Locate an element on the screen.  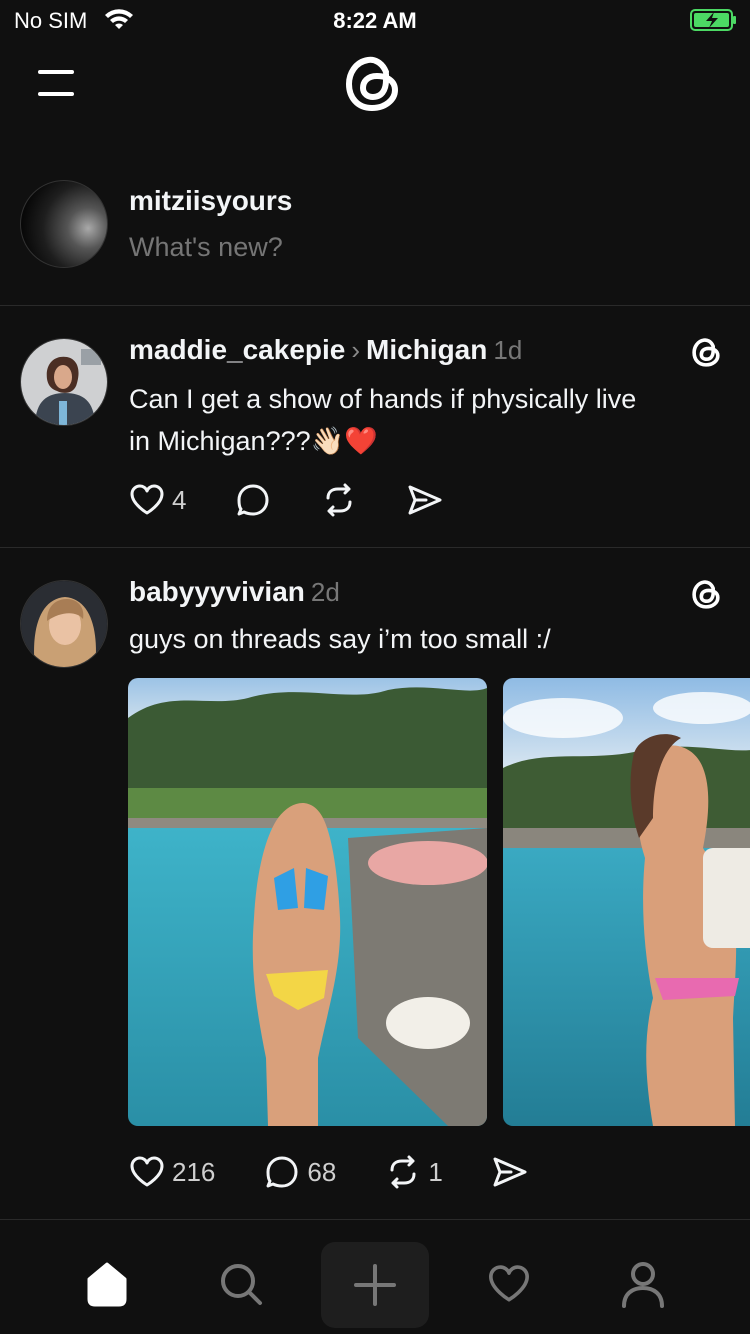
repost-button: 1 is located at coordinates (413, 1172).